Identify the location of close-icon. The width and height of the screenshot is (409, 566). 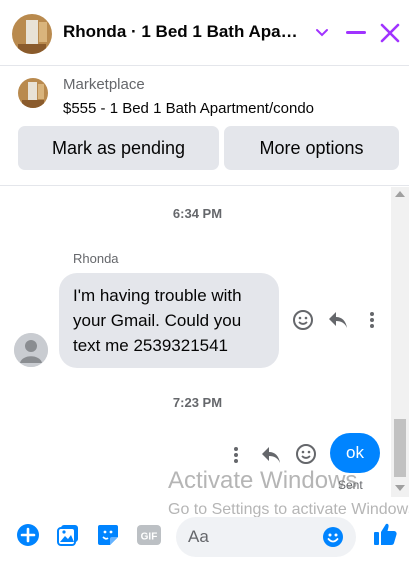
(390, 33).